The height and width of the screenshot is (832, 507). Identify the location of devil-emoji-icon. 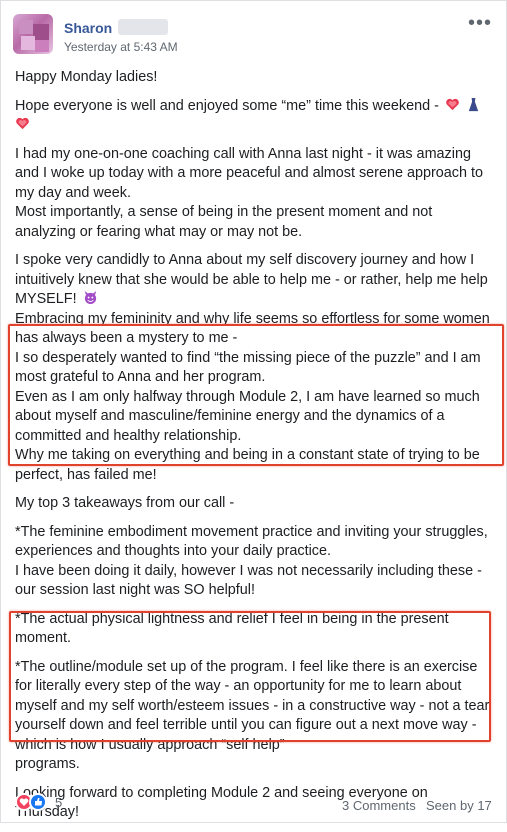
(90, 297).